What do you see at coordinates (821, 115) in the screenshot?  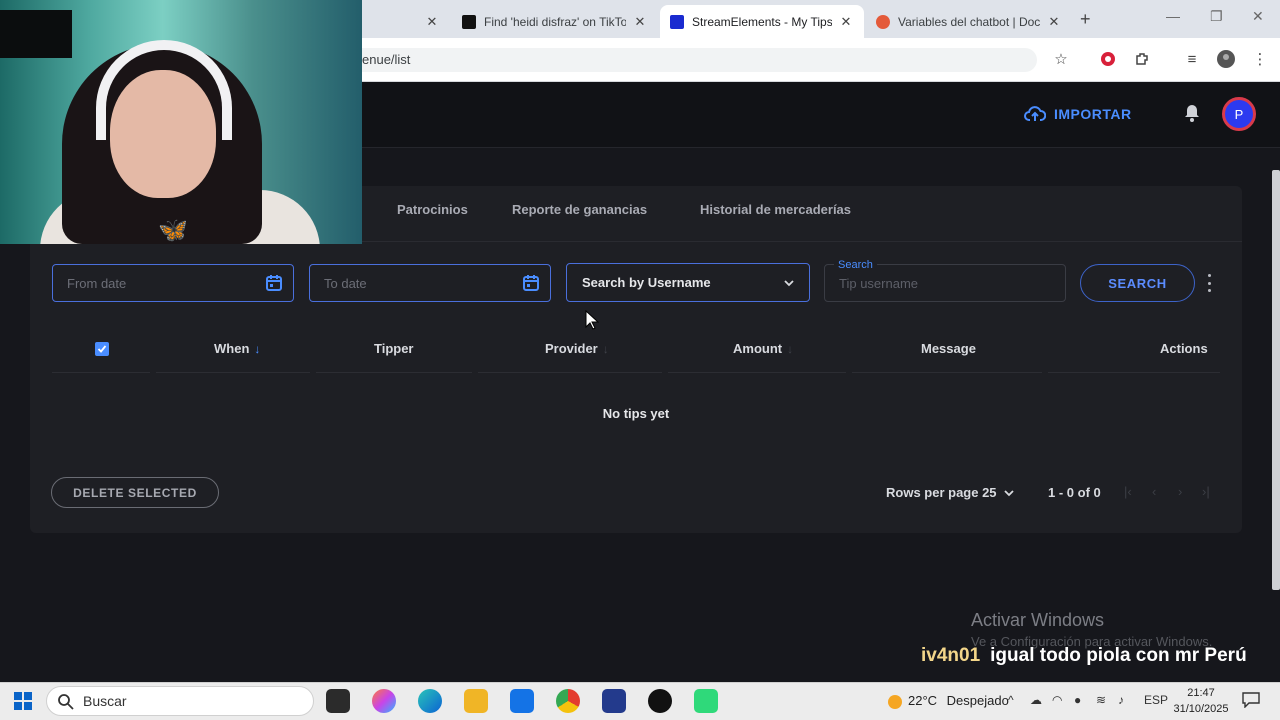 I see `app-header` at bounding box center [821, 115].